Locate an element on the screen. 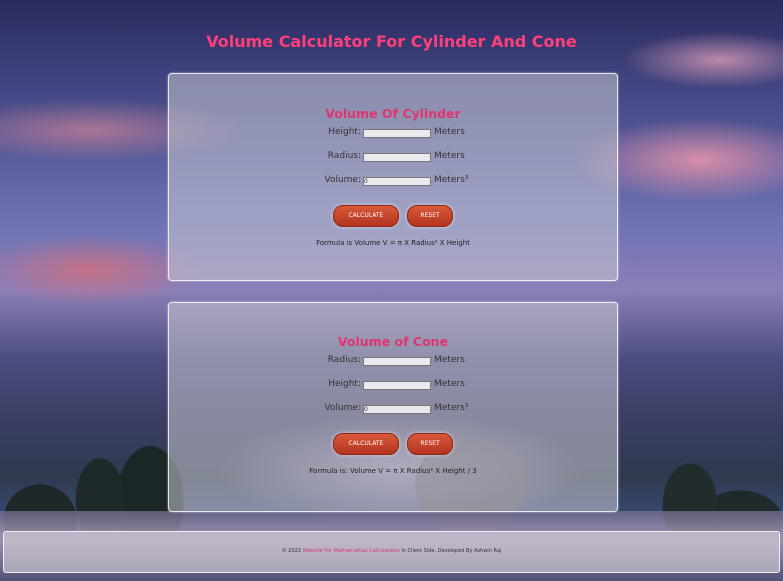 Image resolution: width=783 pixels, height=581 pixels. cylinder-height-input is located at coordinates (397, 133).